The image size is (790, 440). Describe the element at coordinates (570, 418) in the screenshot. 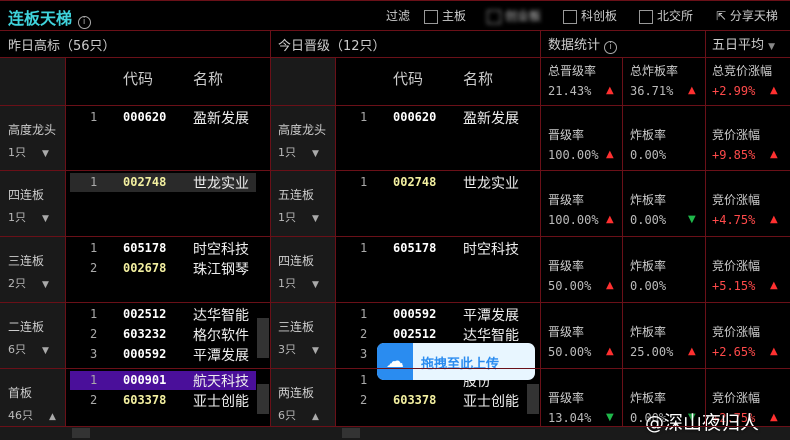

I see `stat-value: 13.04%` at that location.